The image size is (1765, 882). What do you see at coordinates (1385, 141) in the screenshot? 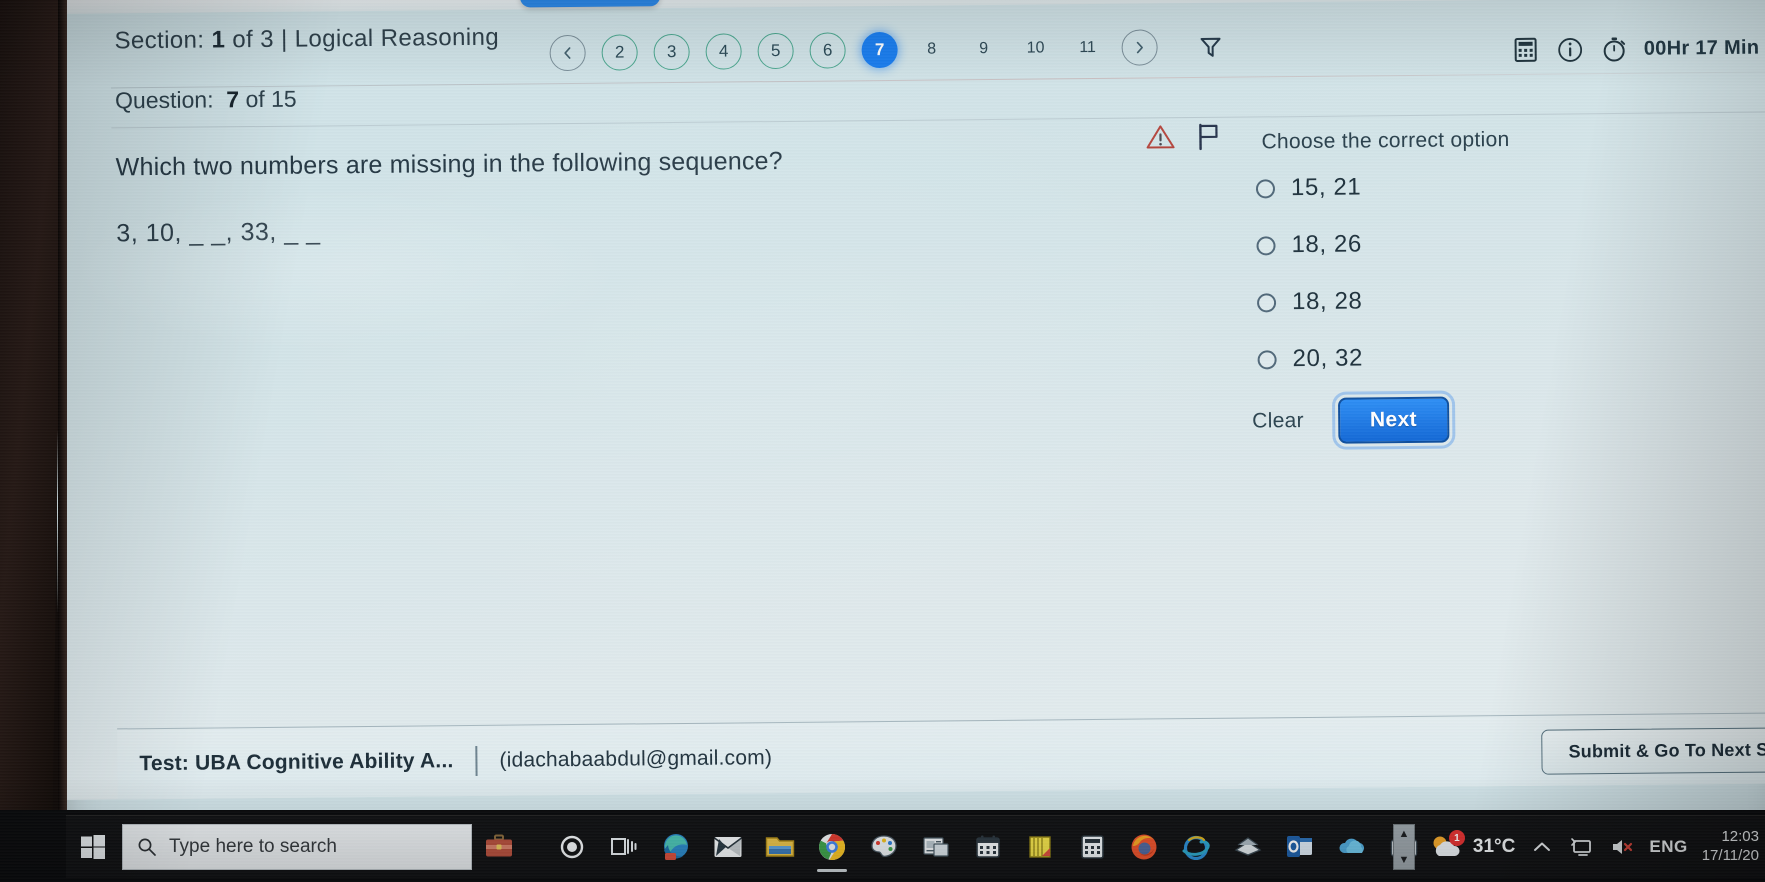
I see `choose-option-label: Choose the correct option` at bounding box center [1385, 141].